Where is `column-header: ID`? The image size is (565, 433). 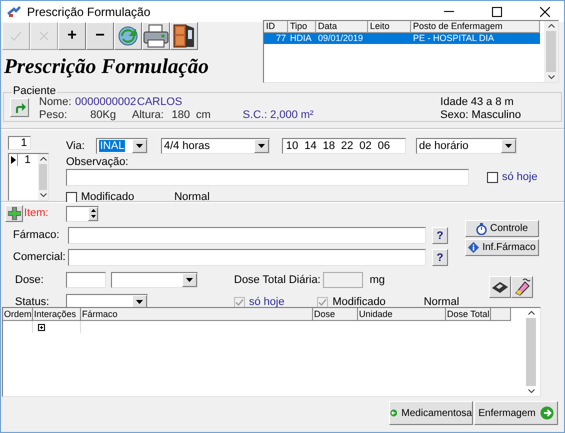 column-header: ID is located at coordinates (276, 27).